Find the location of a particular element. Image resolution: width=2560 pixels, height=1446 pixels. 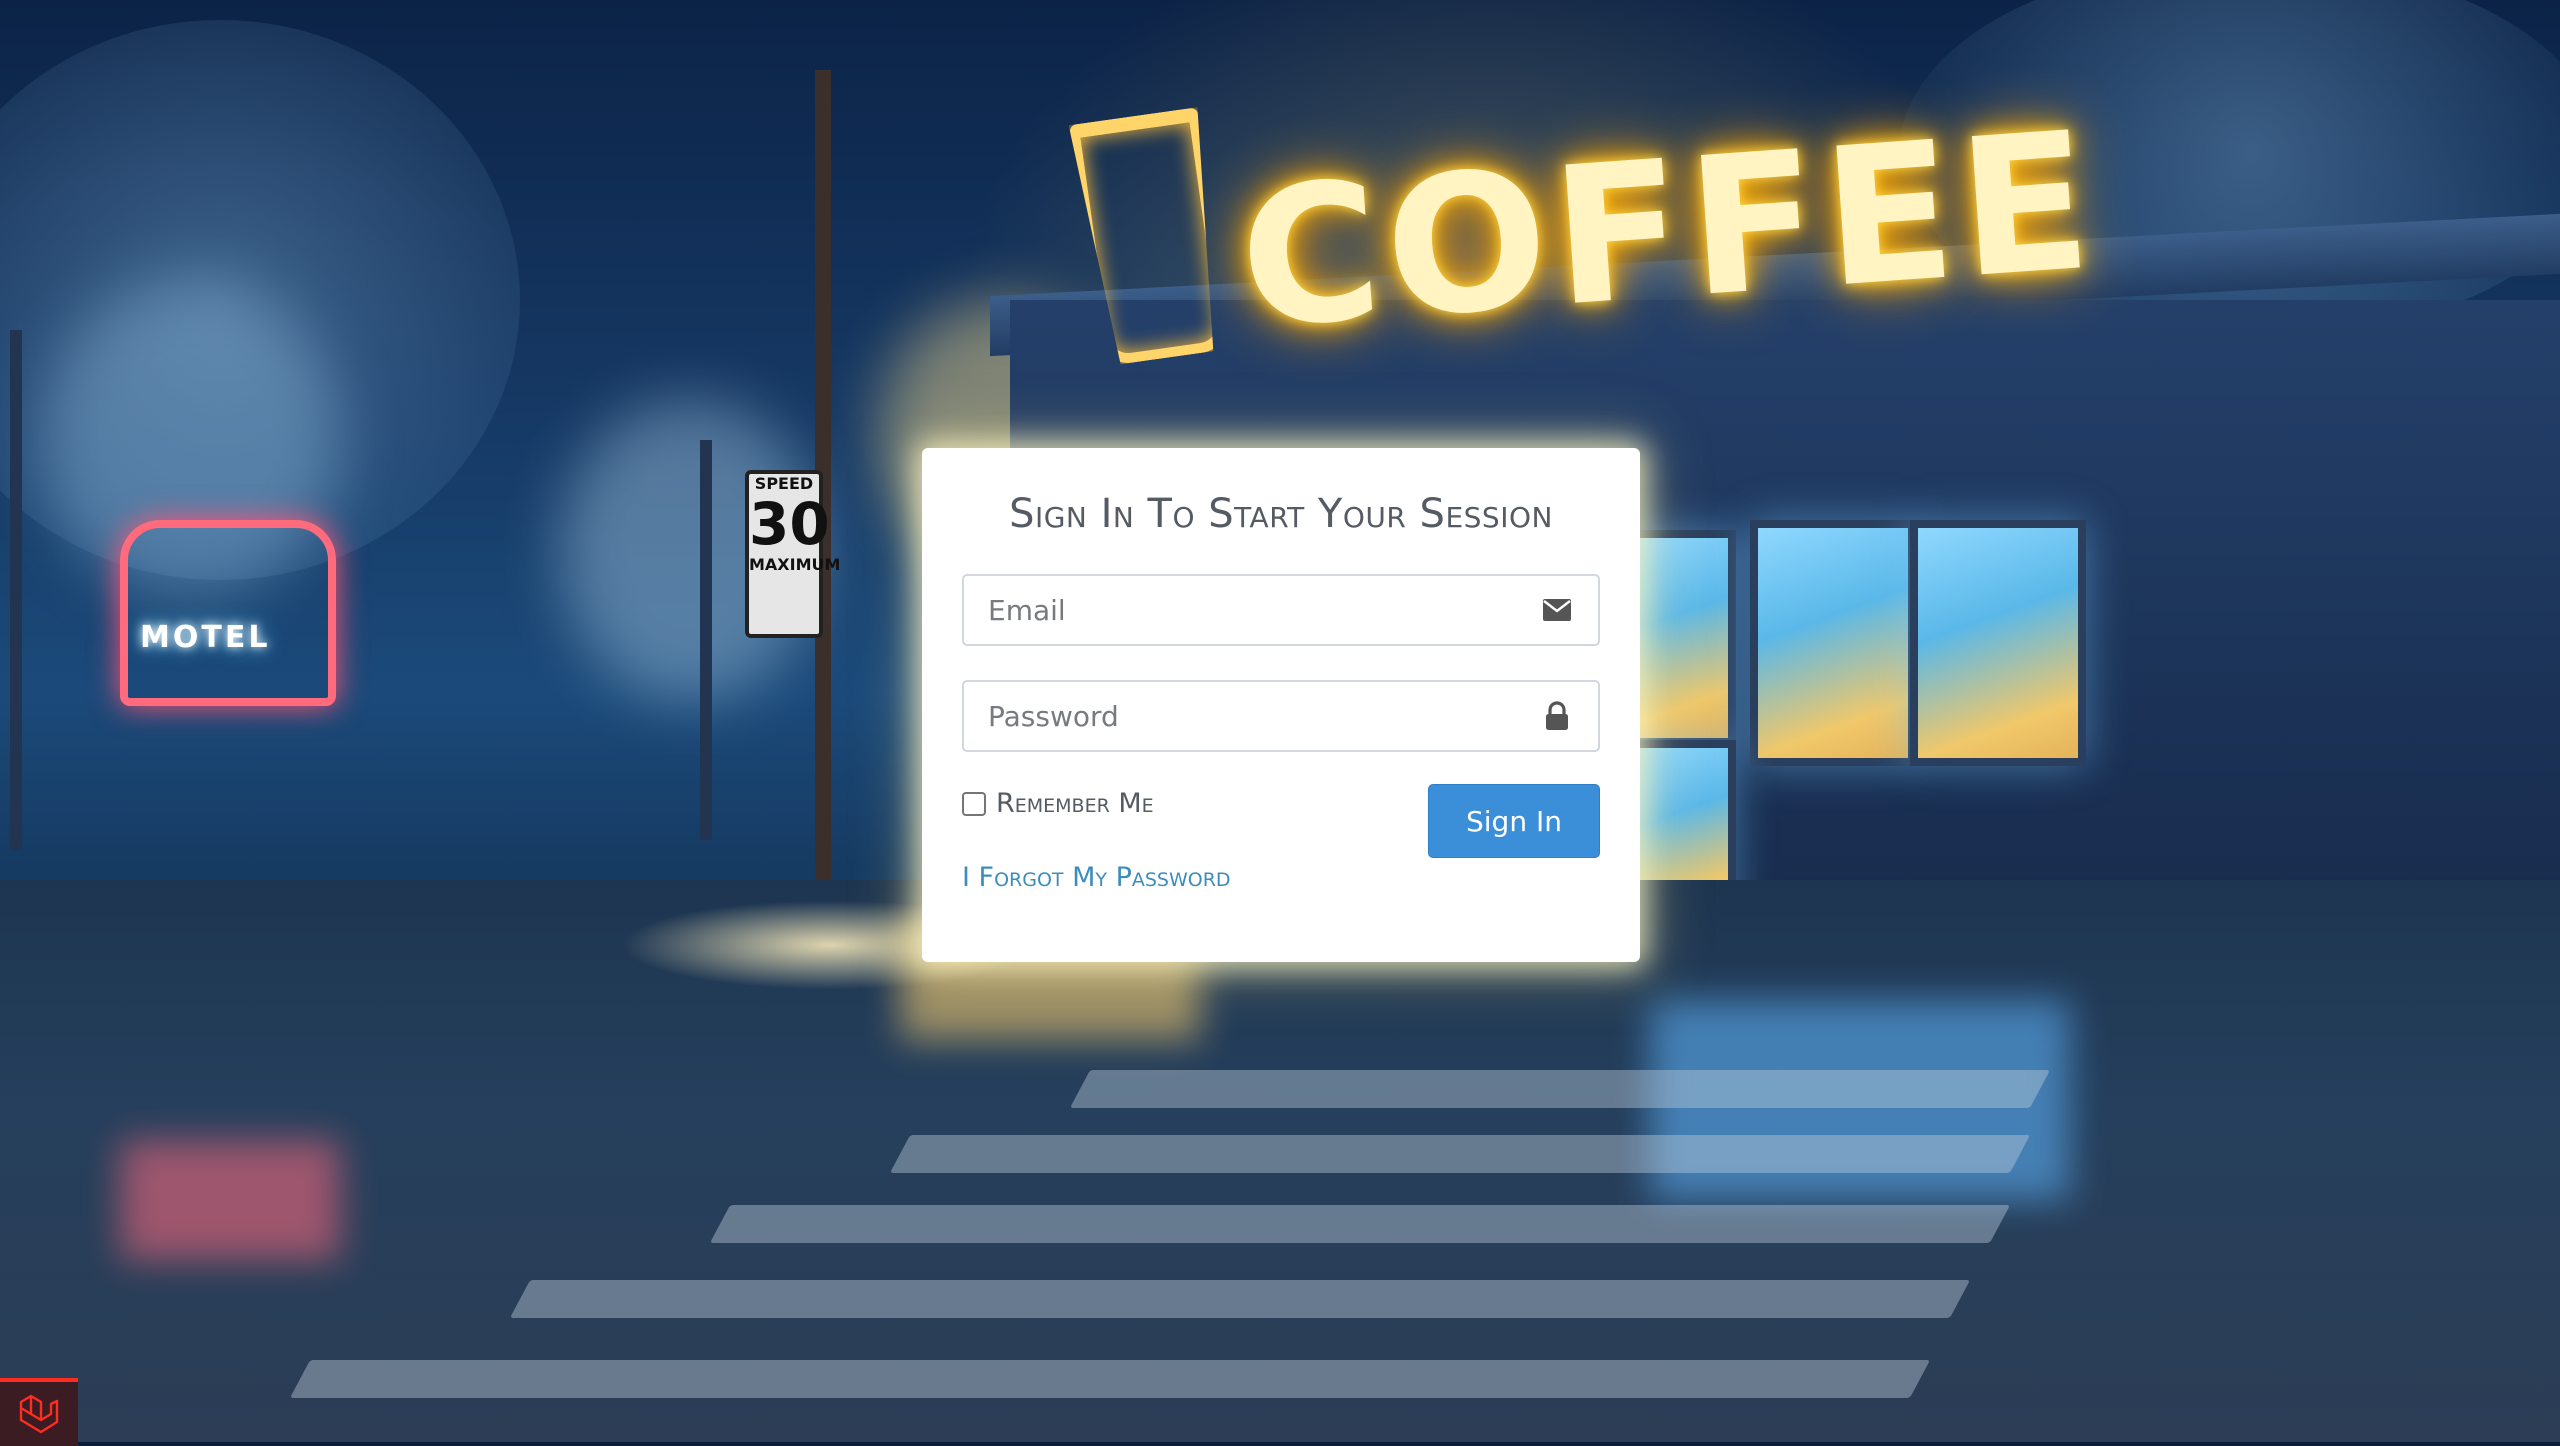

envelope-icon is located at coordinates (1557, 610).